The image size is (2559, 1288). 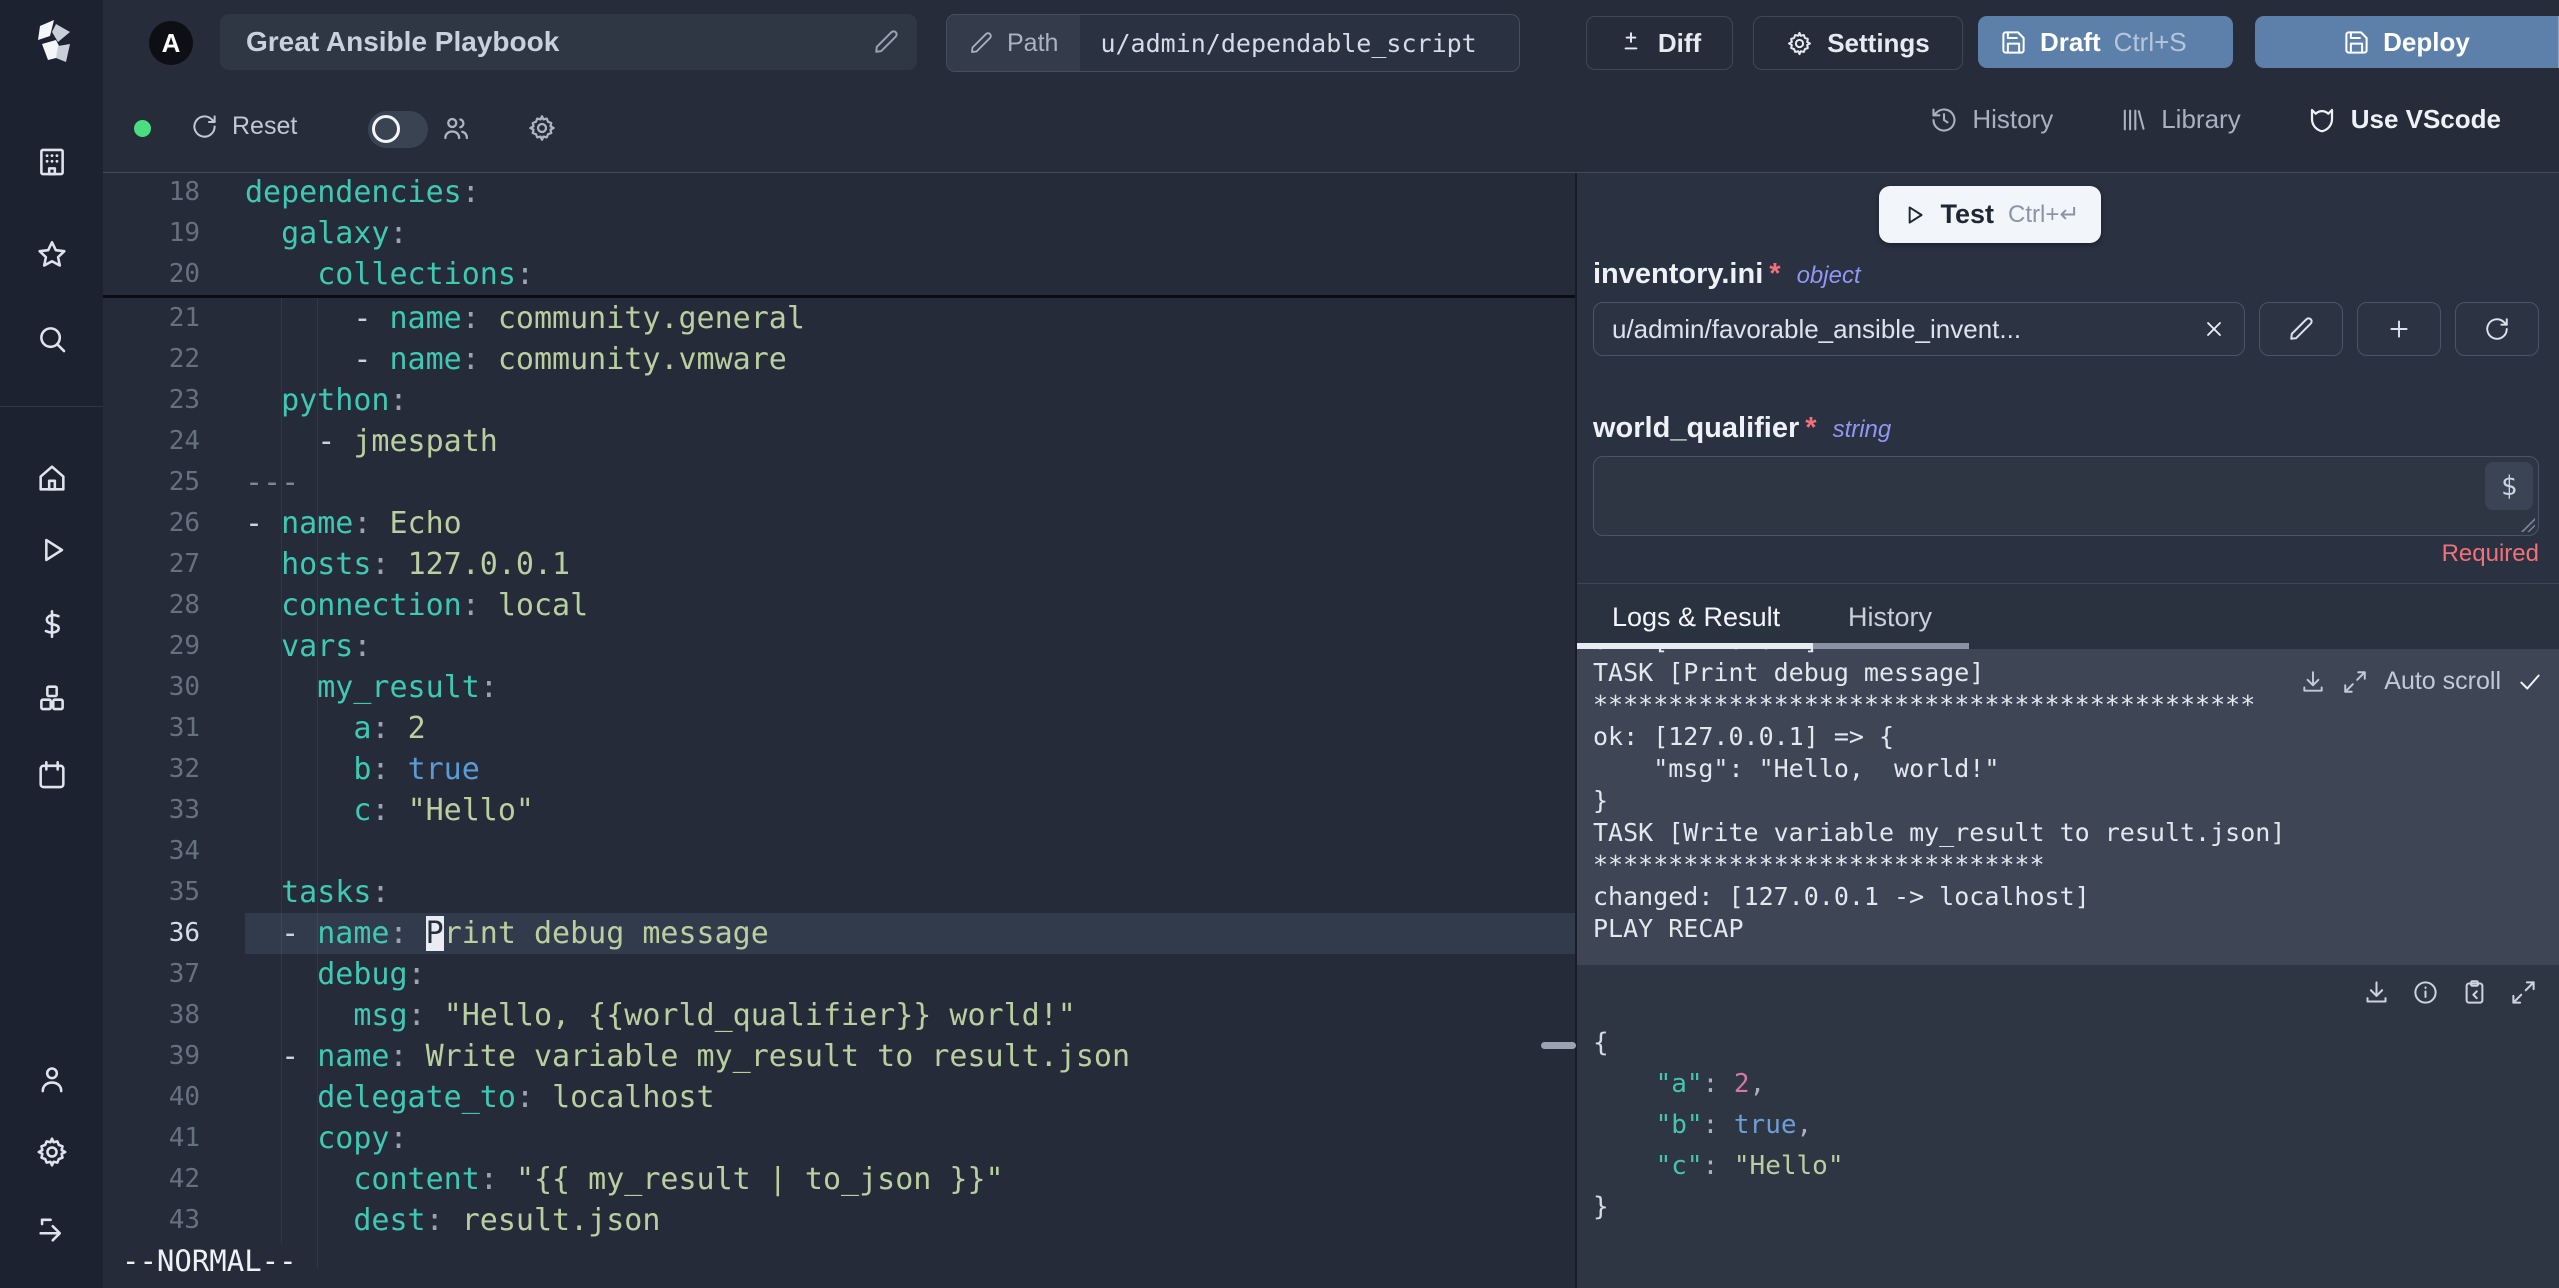 What do you see at coordinates (839, 687) in the screenshot?
I see `code-line-30: 30 my_result:` at bounding box center [839, 687].